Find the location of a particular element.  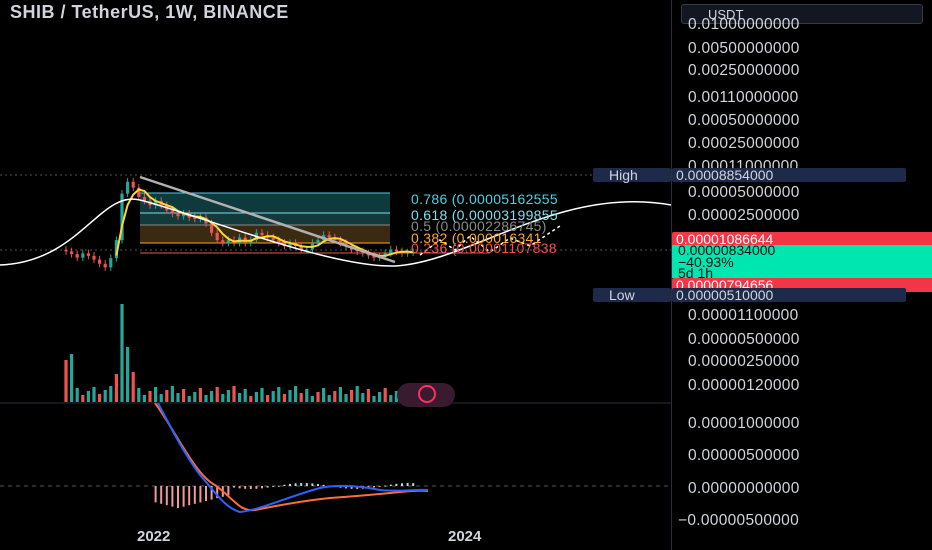

oscillator-tick: 0.00000000000 is located at coordinates (744, 488).